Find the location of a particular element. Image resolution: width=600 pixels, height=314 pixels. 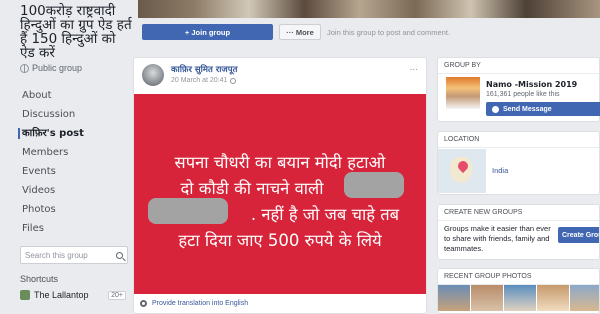

send-message-button: Send Message is located at coordinates (543, 109).